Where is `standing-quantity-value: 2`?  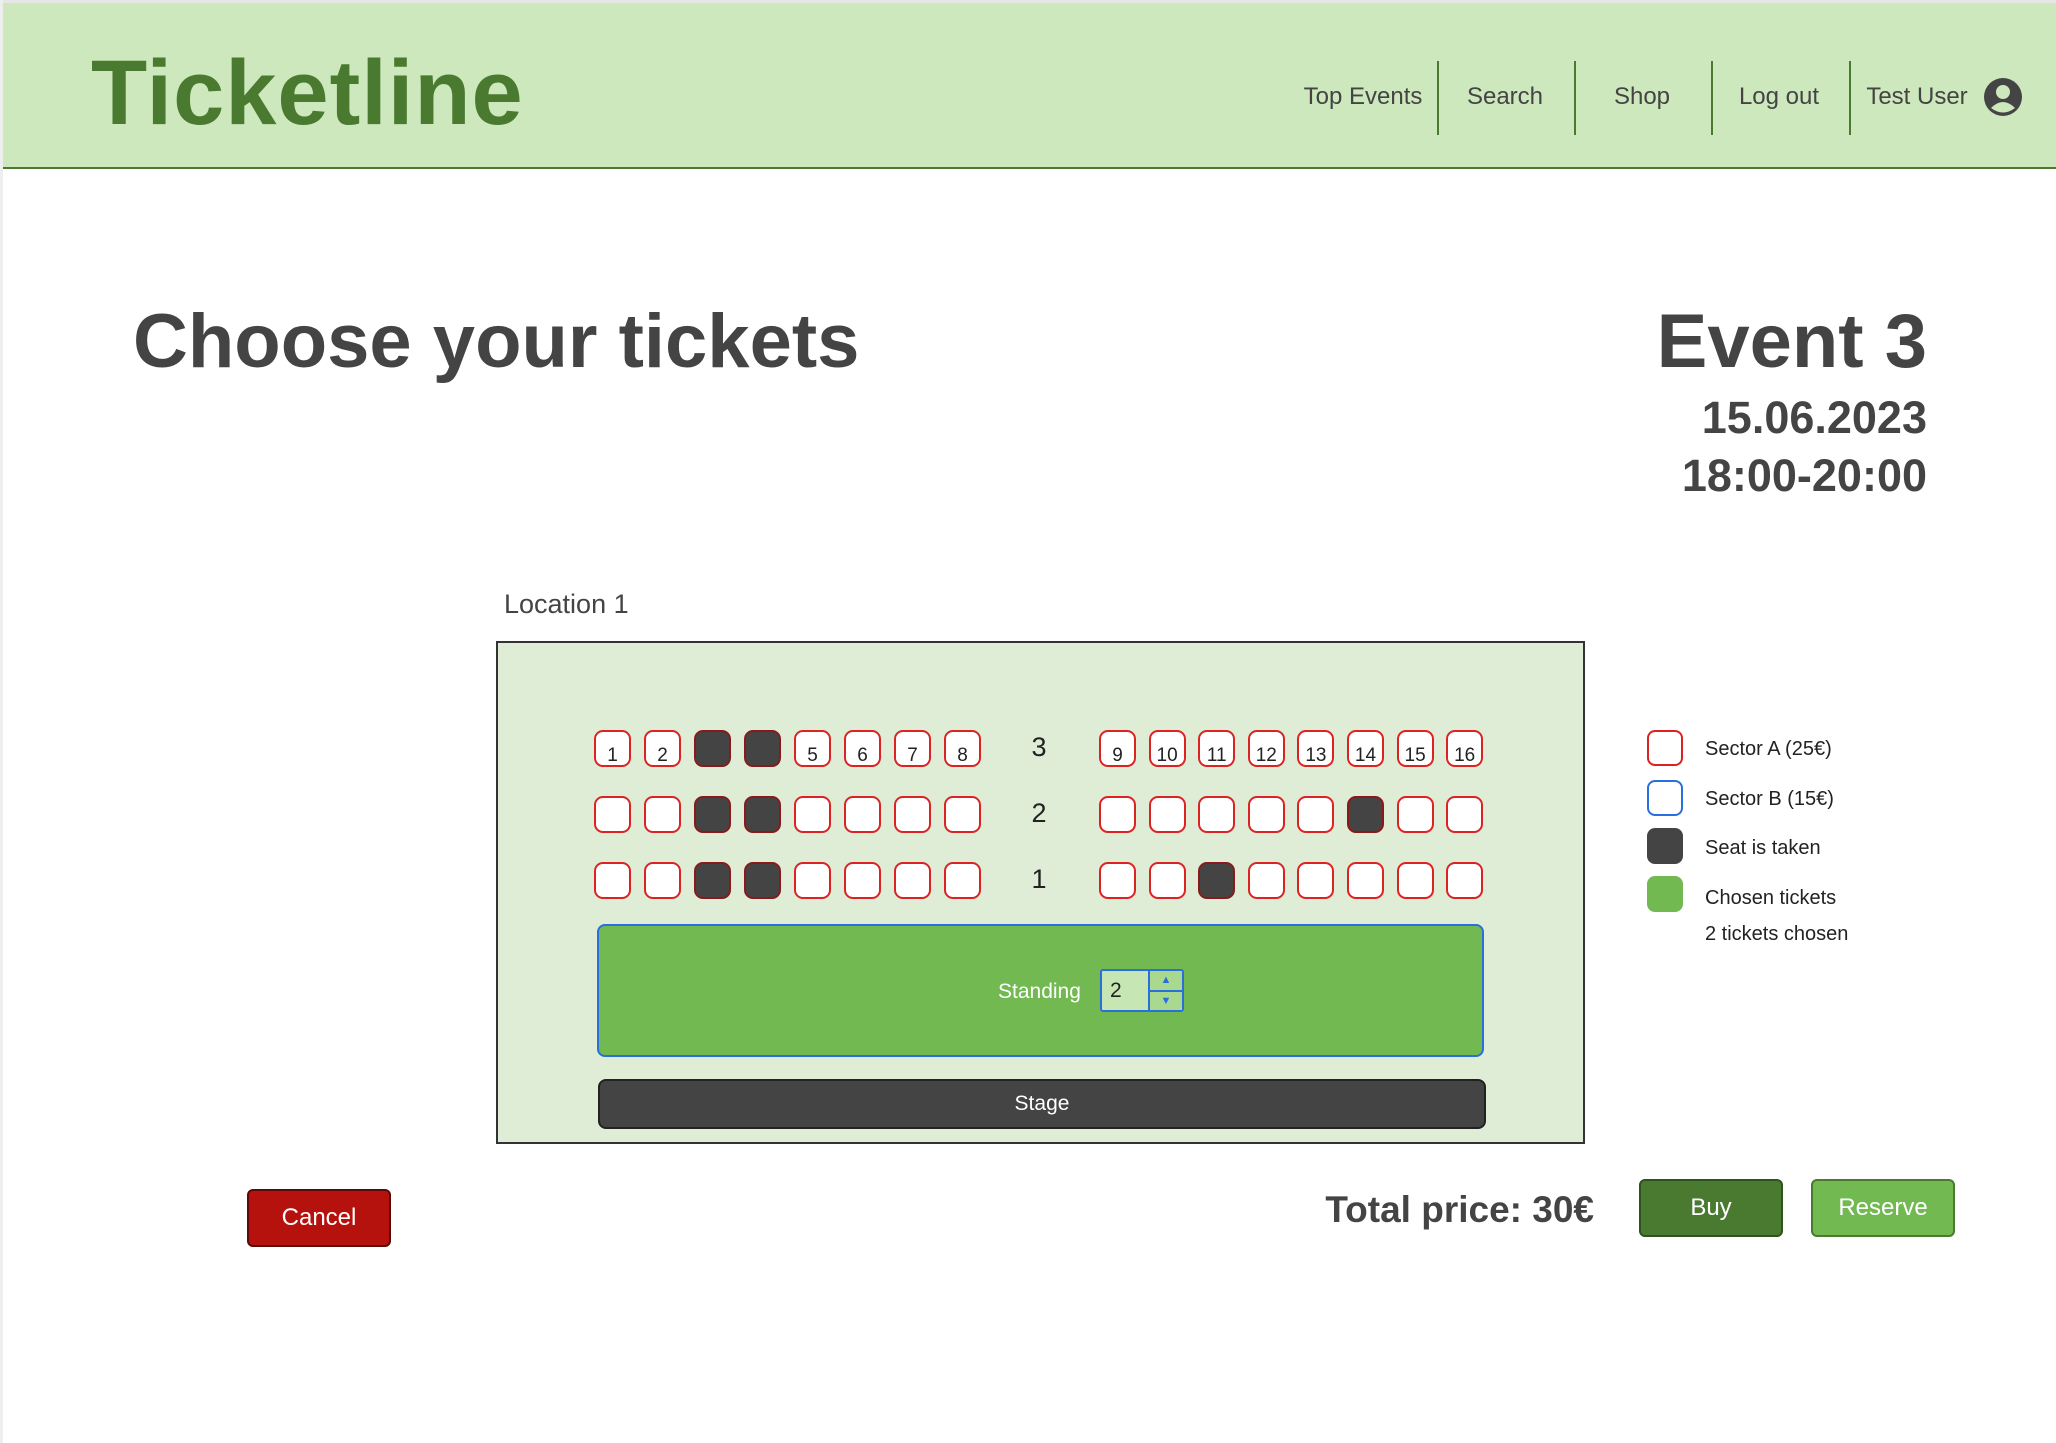
standing-quantity-value: 2 is located at coordinates (1116, 991).